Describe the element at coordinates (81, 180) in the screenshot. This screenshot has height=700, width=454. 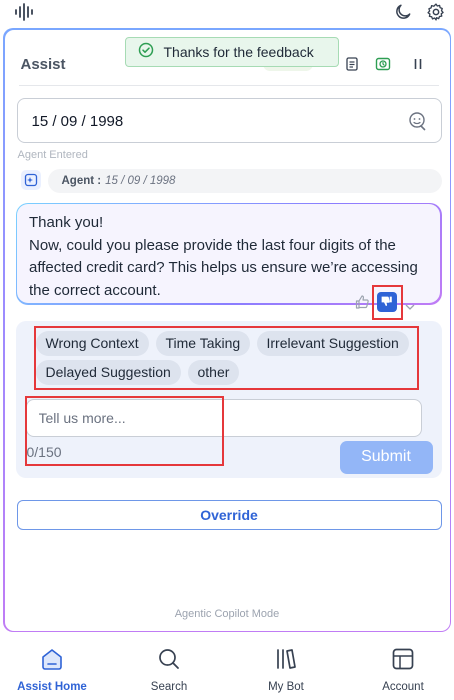
I see `agent-entry-label: Agent :` at that location.